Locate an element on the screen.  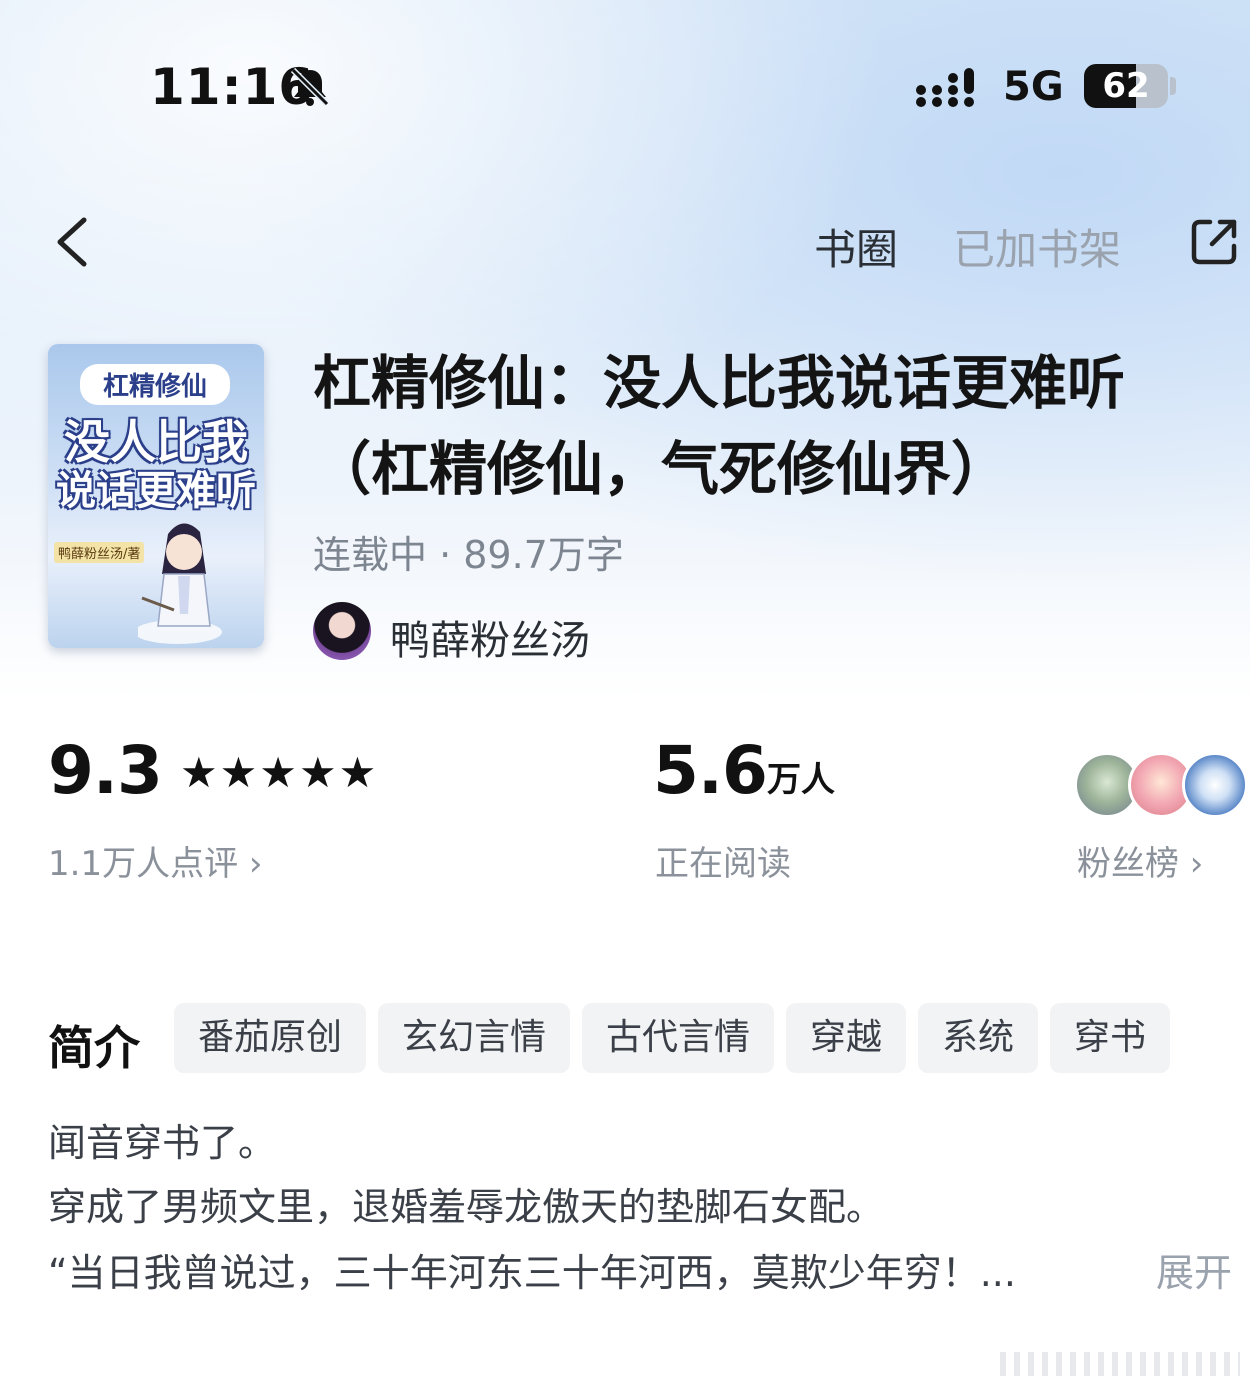
review-count-link: 1.1万人点评 › is located at coordinates (155, 860).